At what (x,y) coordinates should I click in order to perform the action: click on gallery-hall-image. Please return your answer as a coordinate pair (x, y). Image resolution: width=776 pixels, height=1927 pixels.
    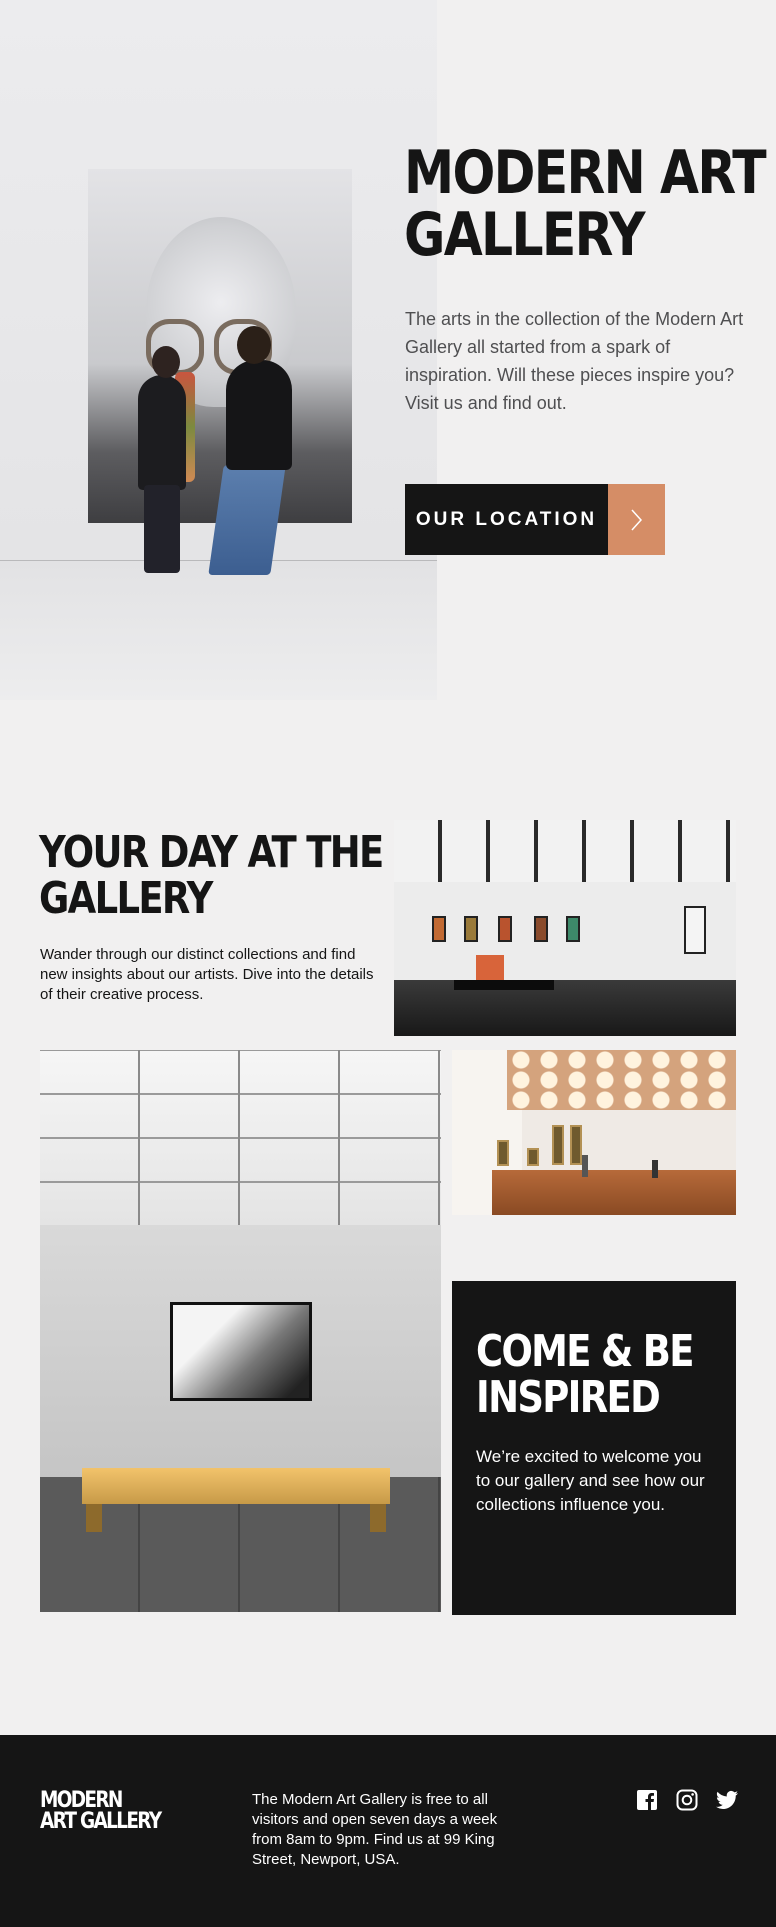
    Looking at the image, I should click on (565, 928).